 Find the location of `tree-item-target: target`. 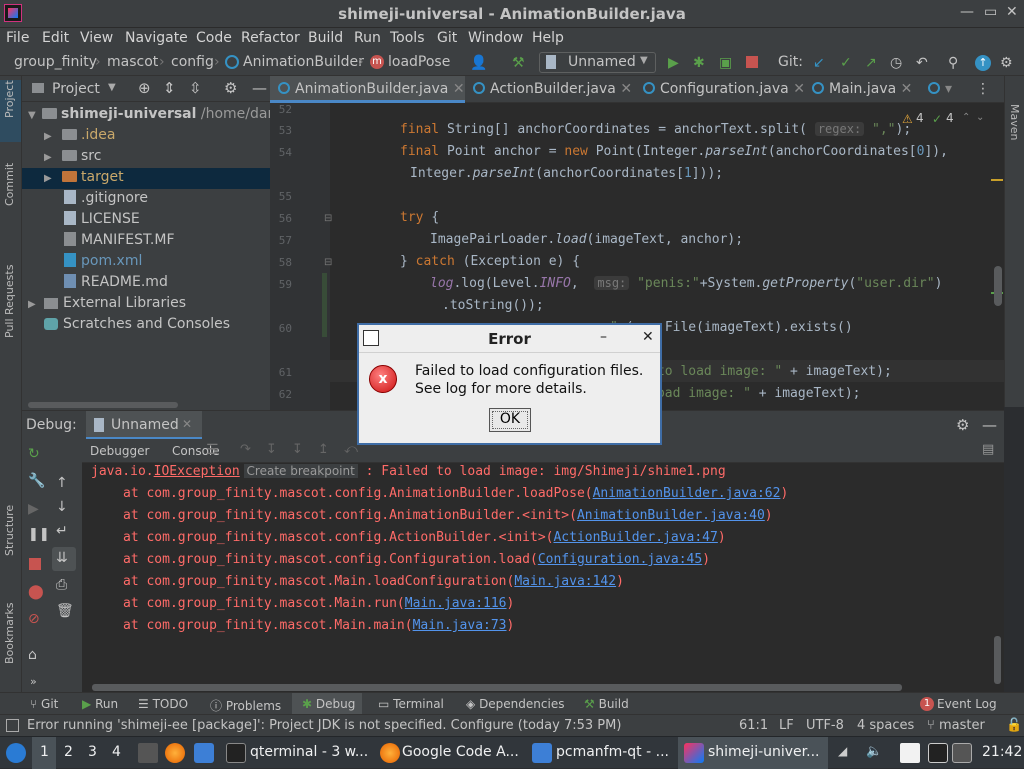

tree-item-target: target is located at coordinates (93, 177).